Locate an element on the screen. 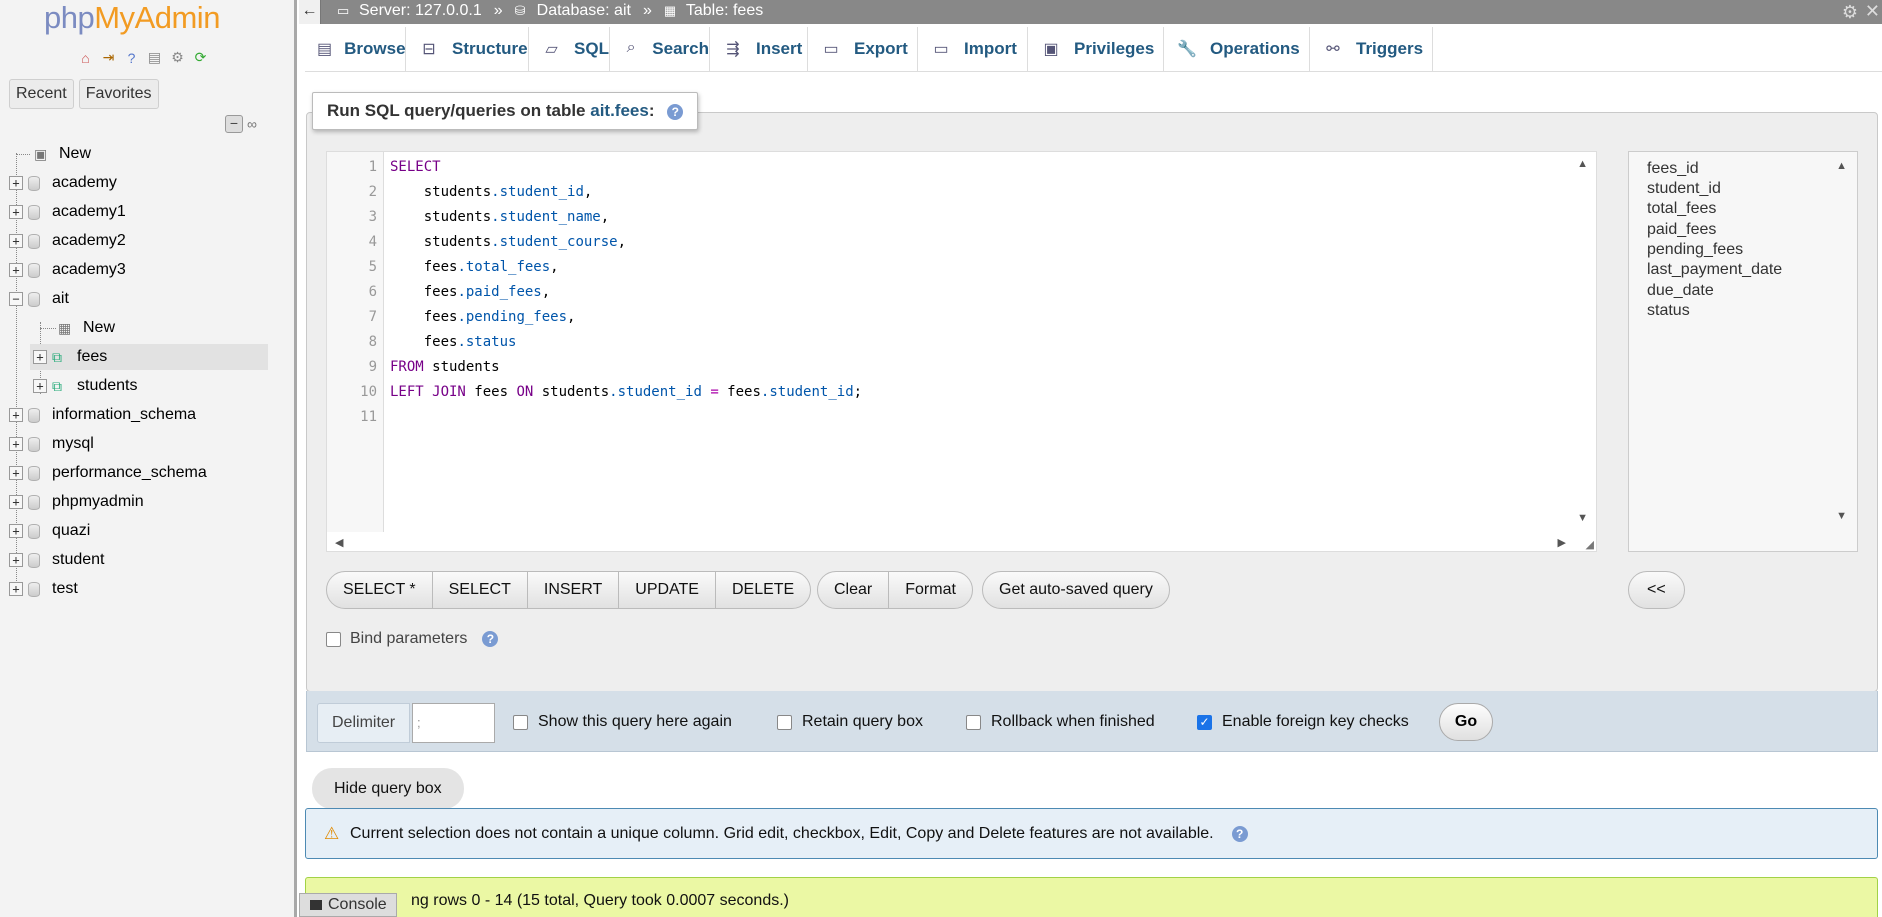 This screenshot has width=1882, height=917. sql-code-line: FROM students is located at coordinates (445, 367).